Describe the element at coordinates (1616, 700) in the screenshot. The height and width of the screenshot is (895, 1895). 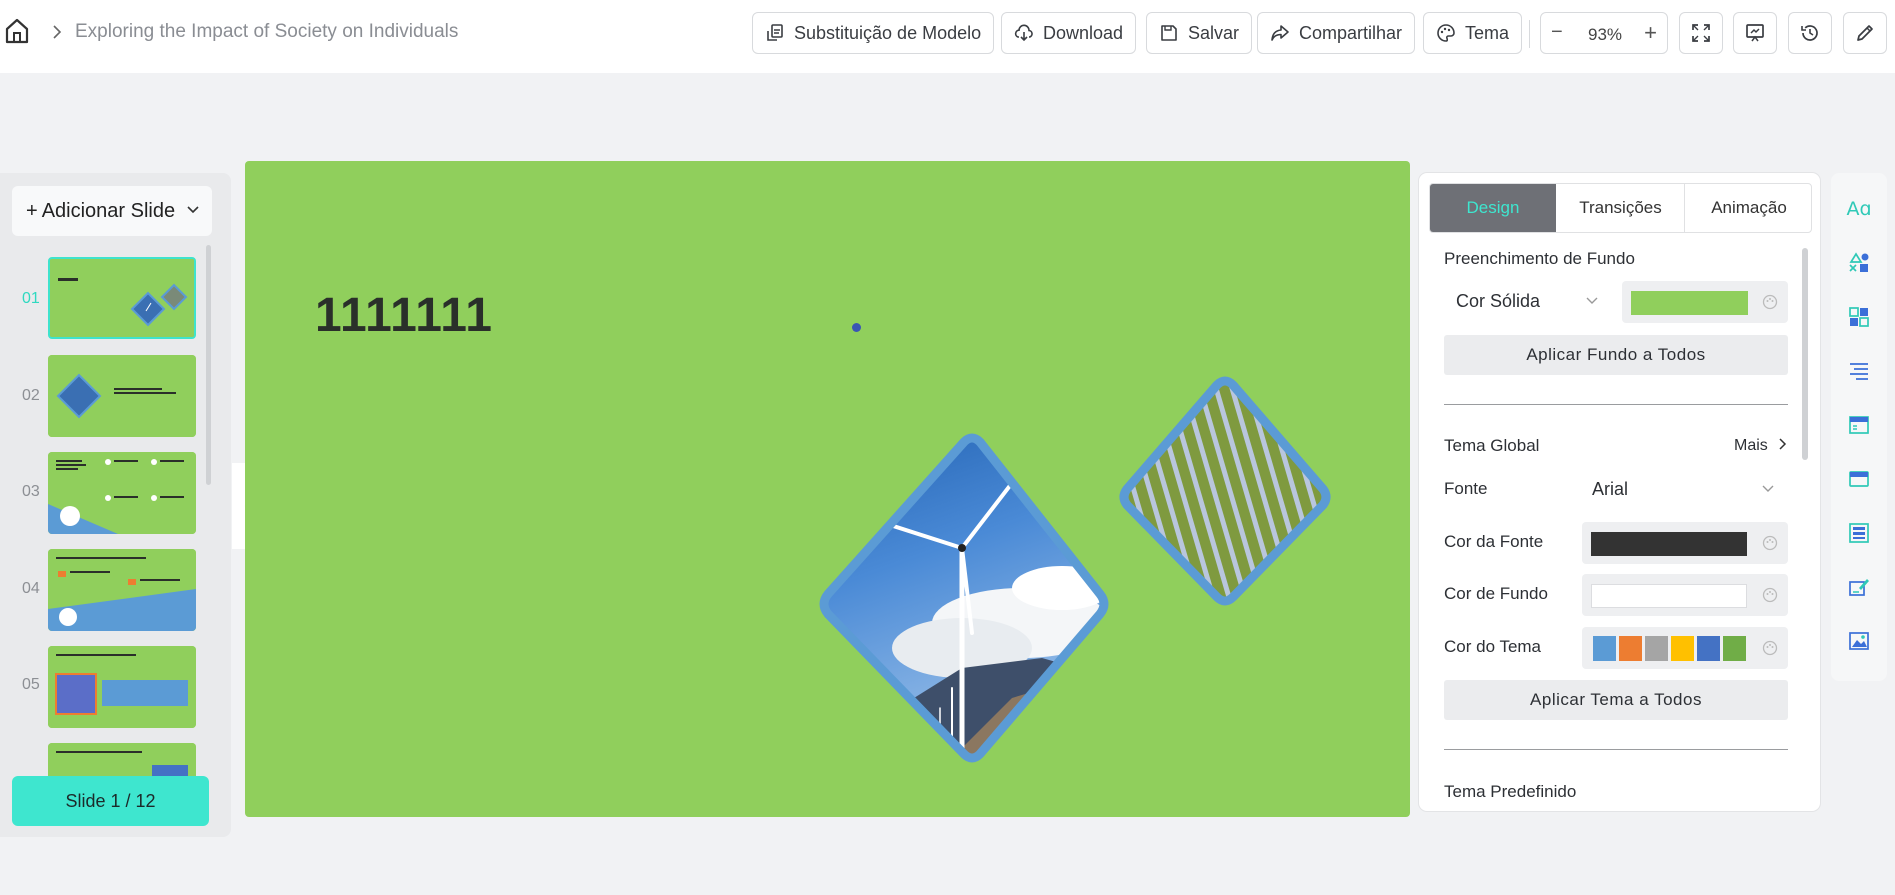
I see `apply-theme-all-button: Aplicar Tema a Todos` at that location.